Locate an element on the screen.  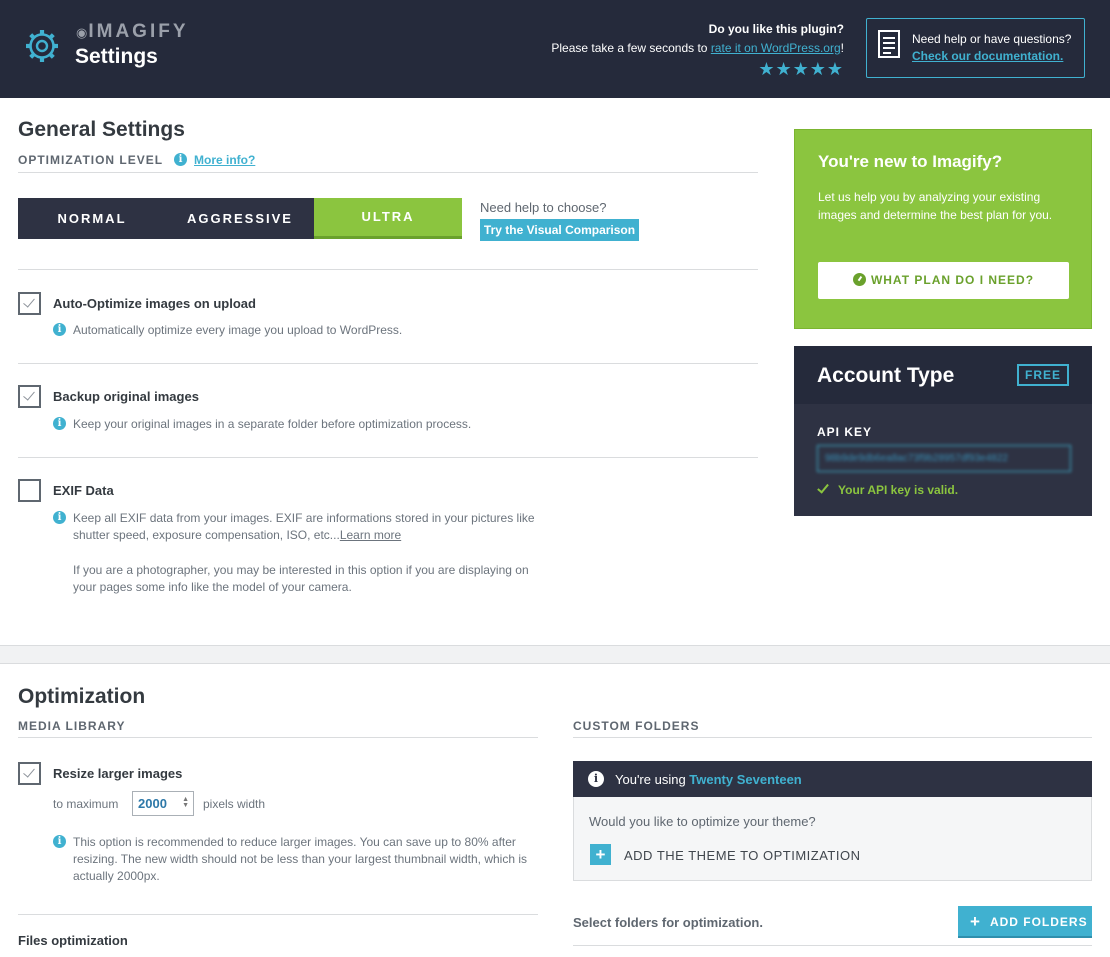
learn-more-link: Learn more is located at coordinates (370, 535).